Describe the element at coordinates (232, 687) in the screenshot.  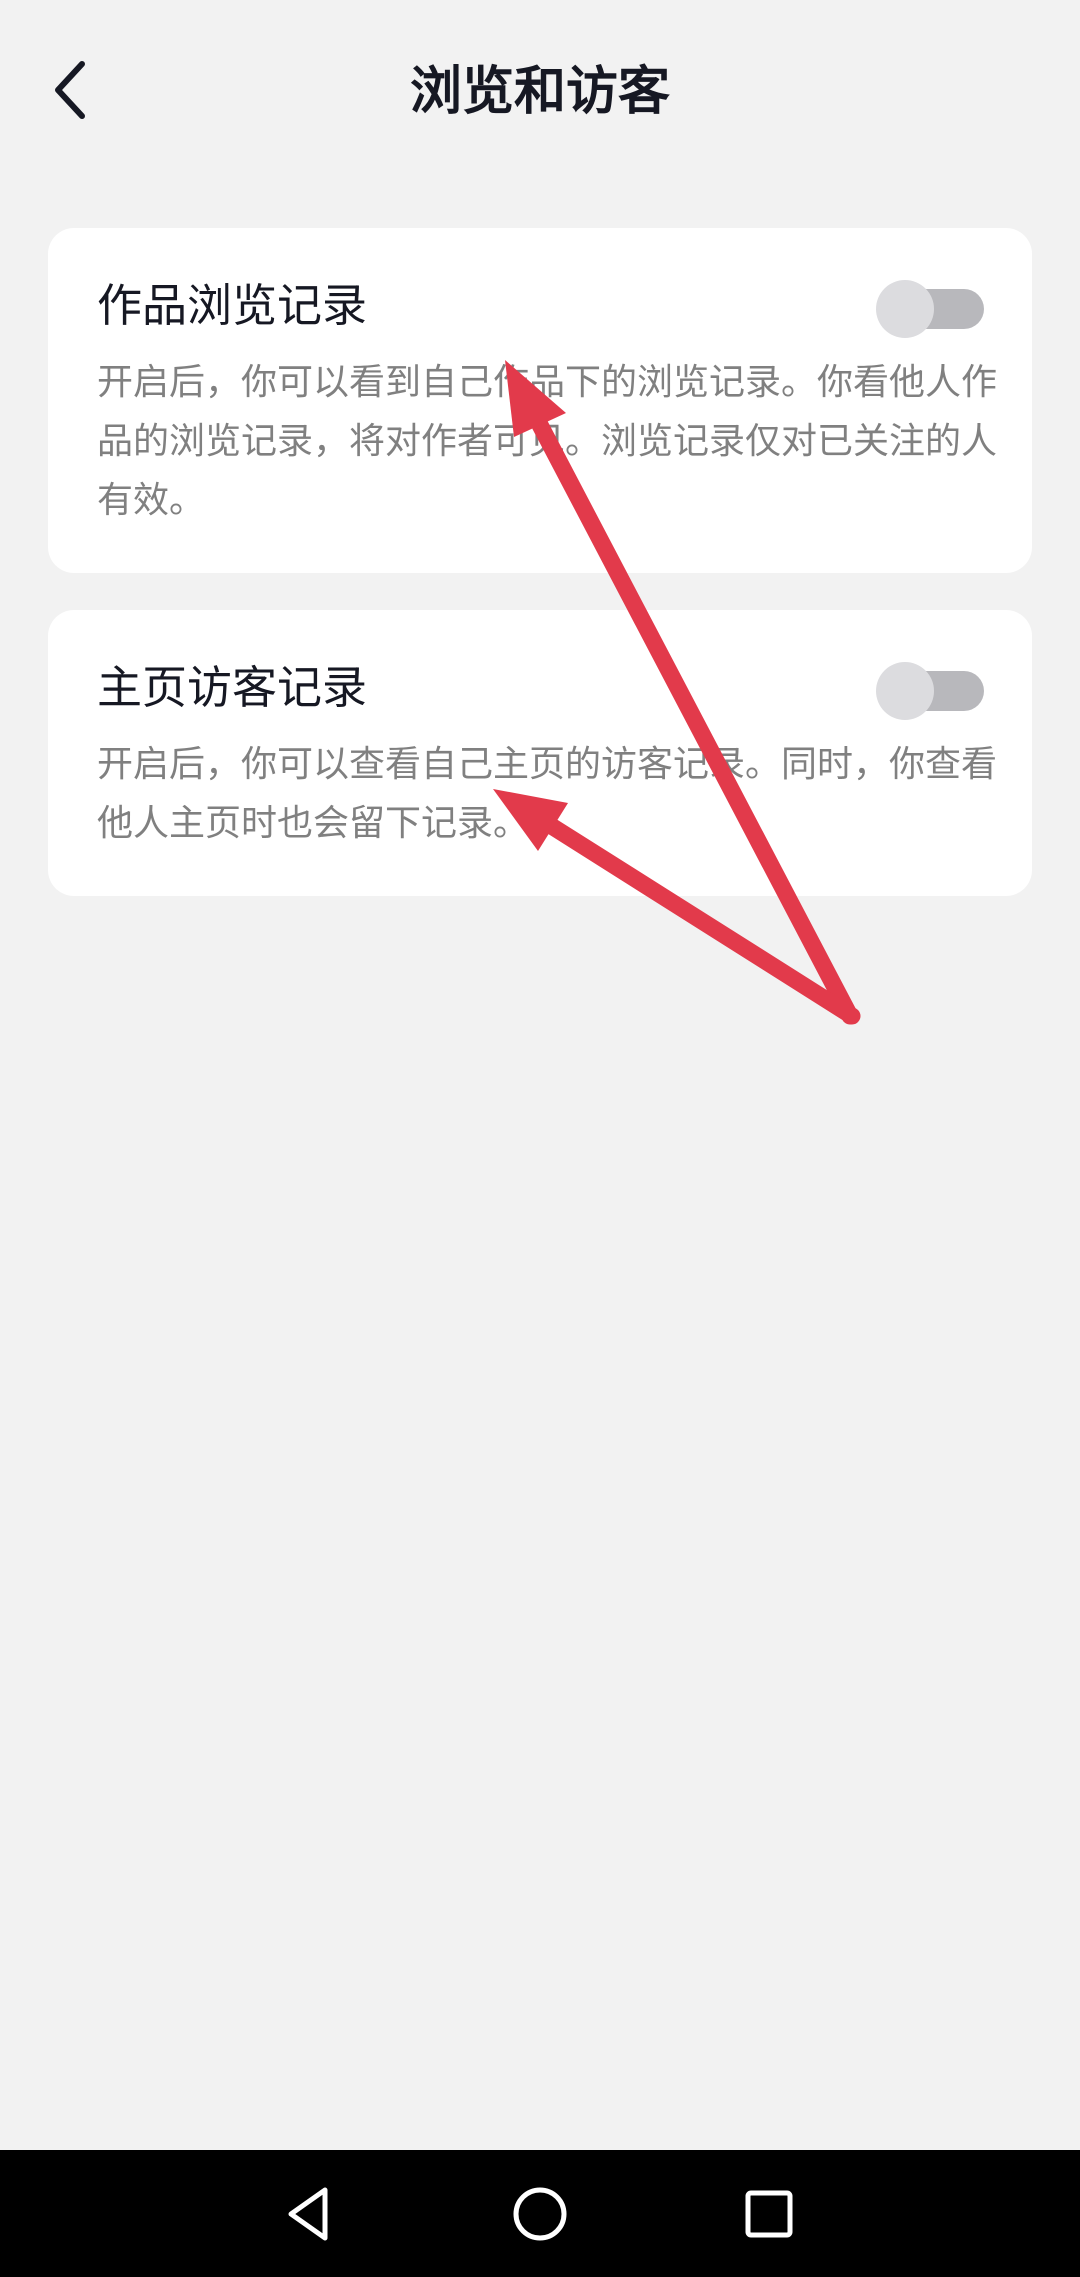
I see `setting-title: 主页访客记录` at that location.